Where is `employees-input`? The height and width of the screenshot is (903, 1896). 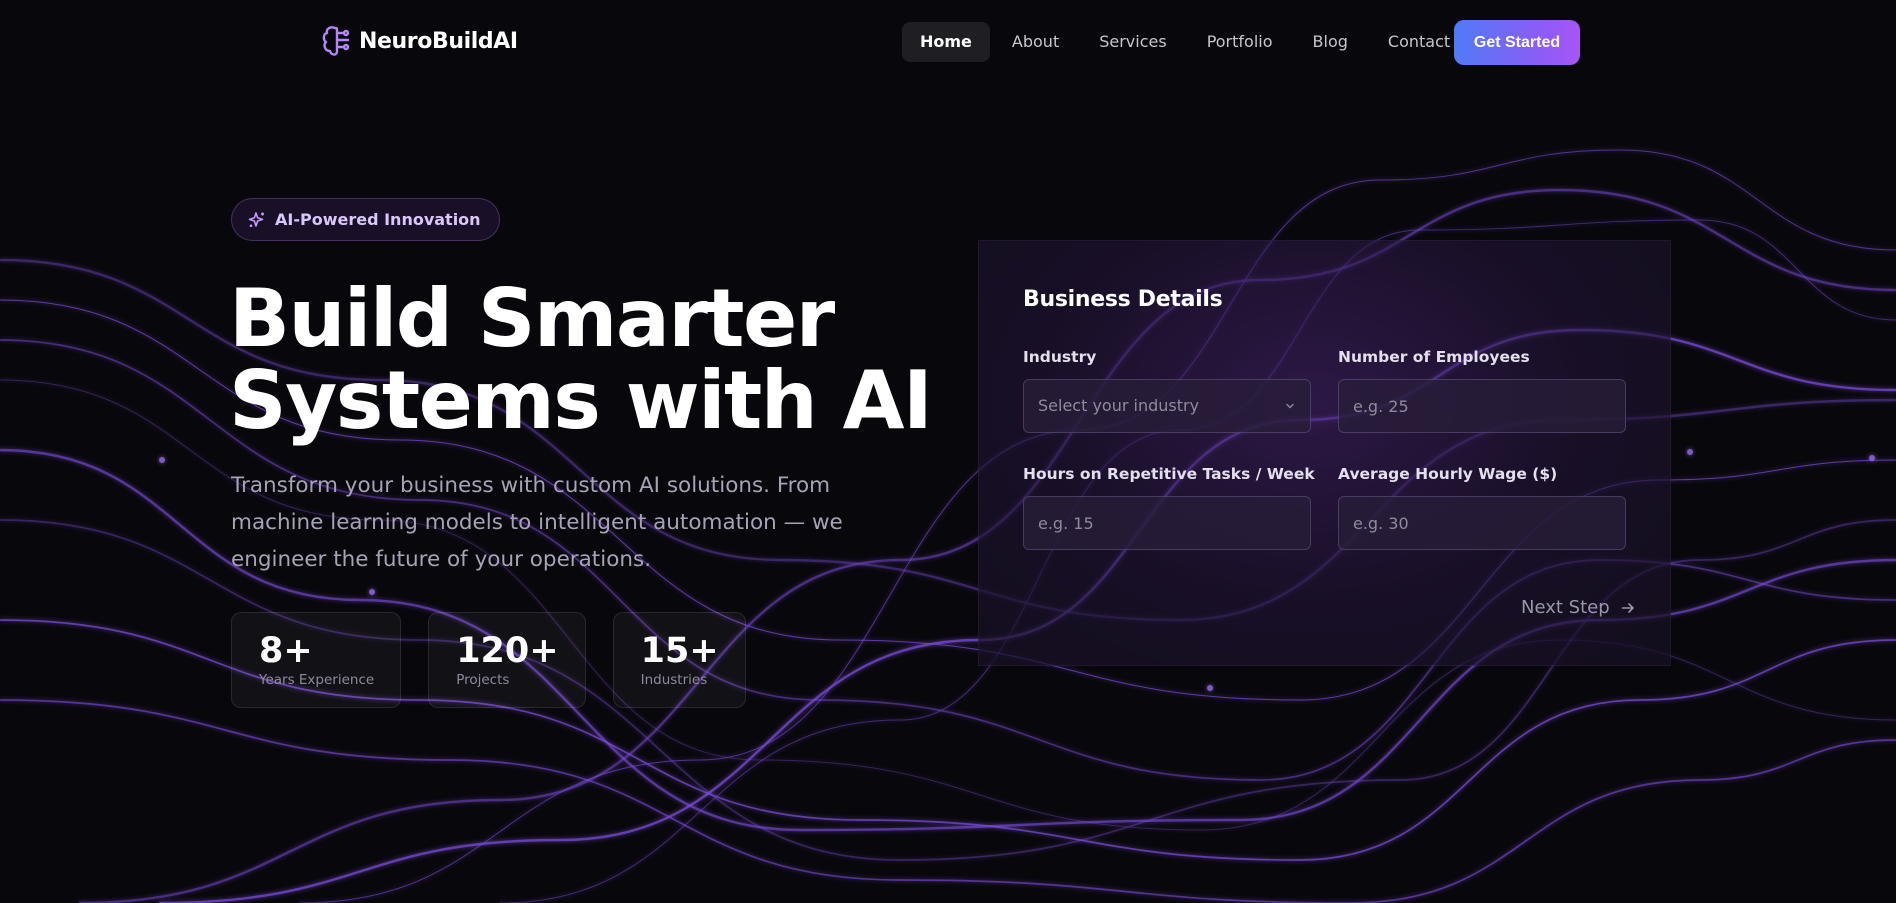
employees-input is located at coordinates (1482, 406).